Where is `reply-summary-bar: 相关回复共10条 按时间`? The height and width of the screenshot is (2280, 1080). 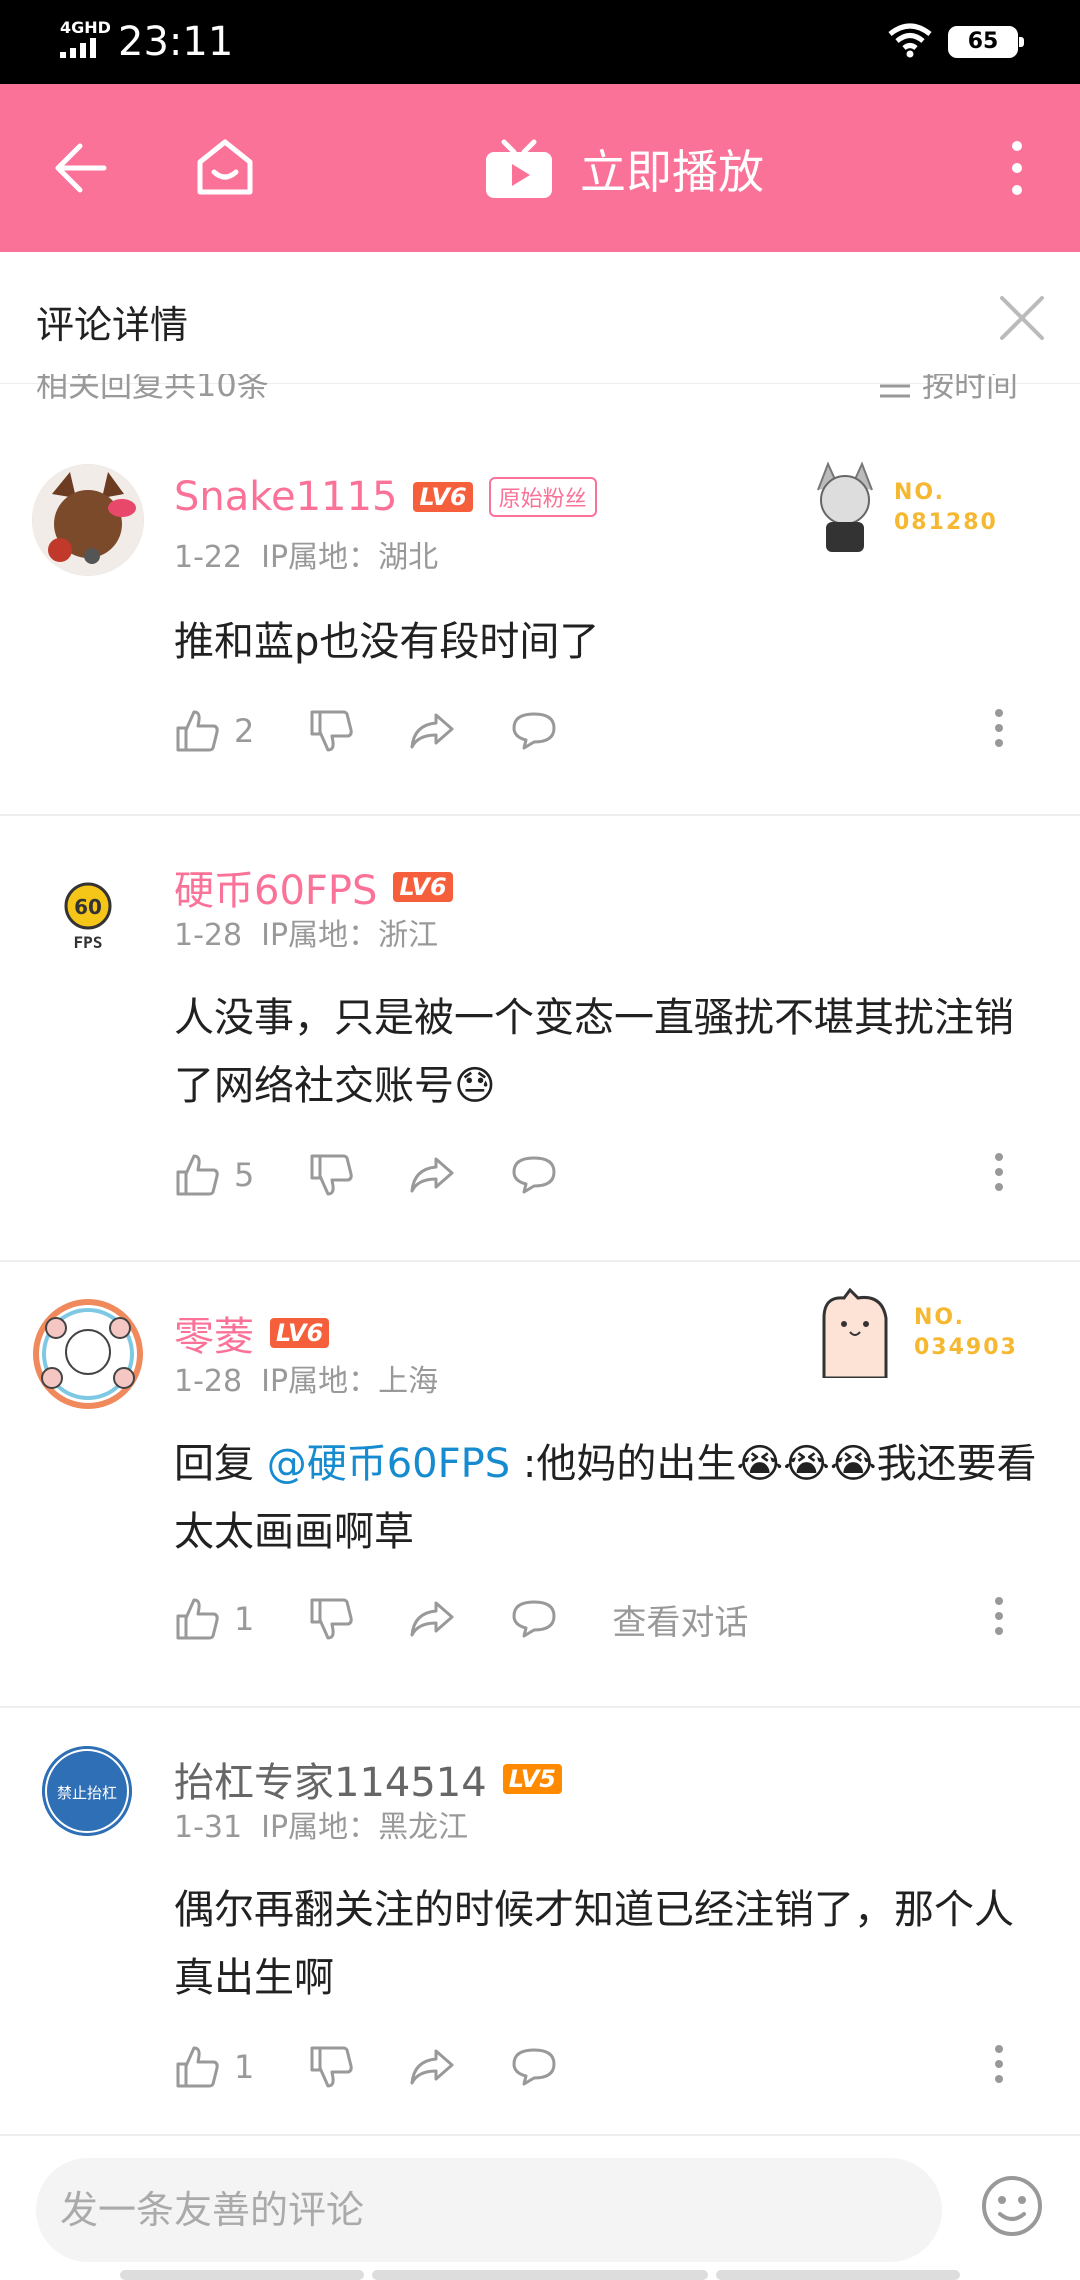 reply-summary-bar: 相关回复共10条 按时间 is located at coordinates (540, 388).